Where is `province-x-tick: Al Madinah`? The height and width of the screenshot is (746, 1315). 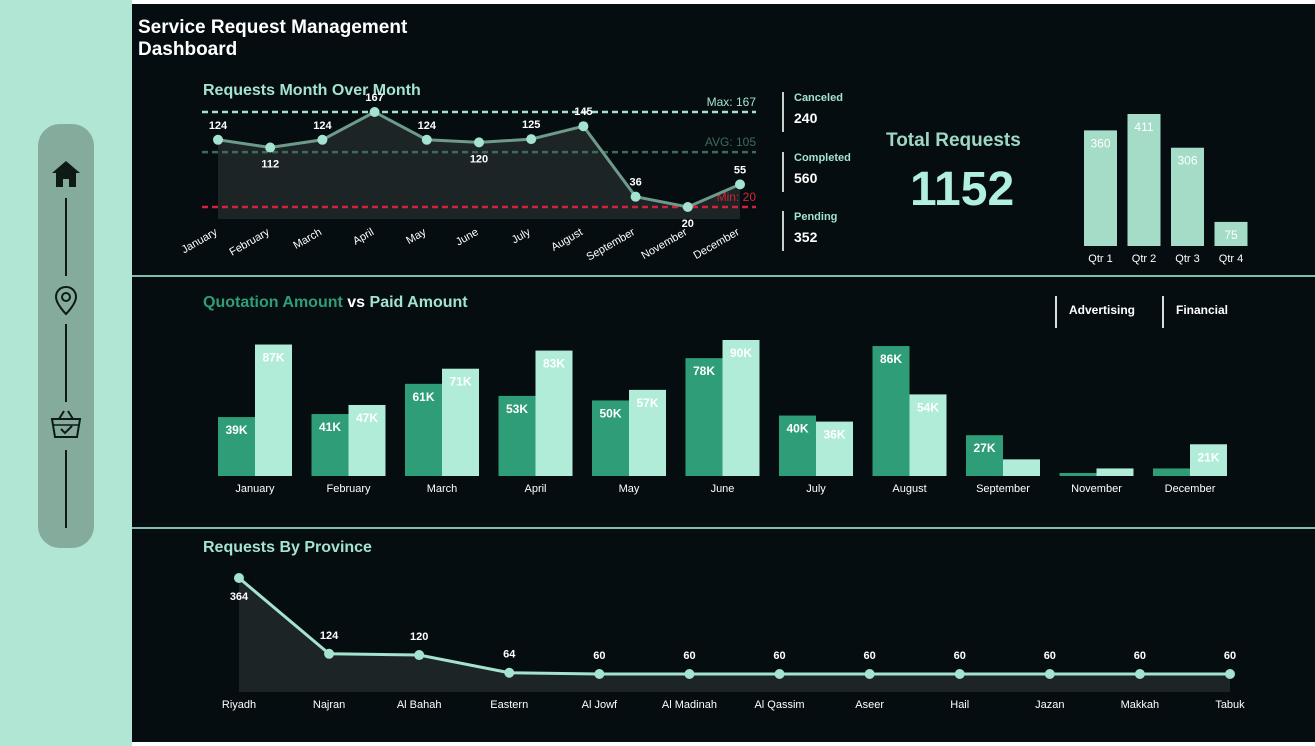 province-x-tick: Al Madinah is located at coordinates (689, 705).